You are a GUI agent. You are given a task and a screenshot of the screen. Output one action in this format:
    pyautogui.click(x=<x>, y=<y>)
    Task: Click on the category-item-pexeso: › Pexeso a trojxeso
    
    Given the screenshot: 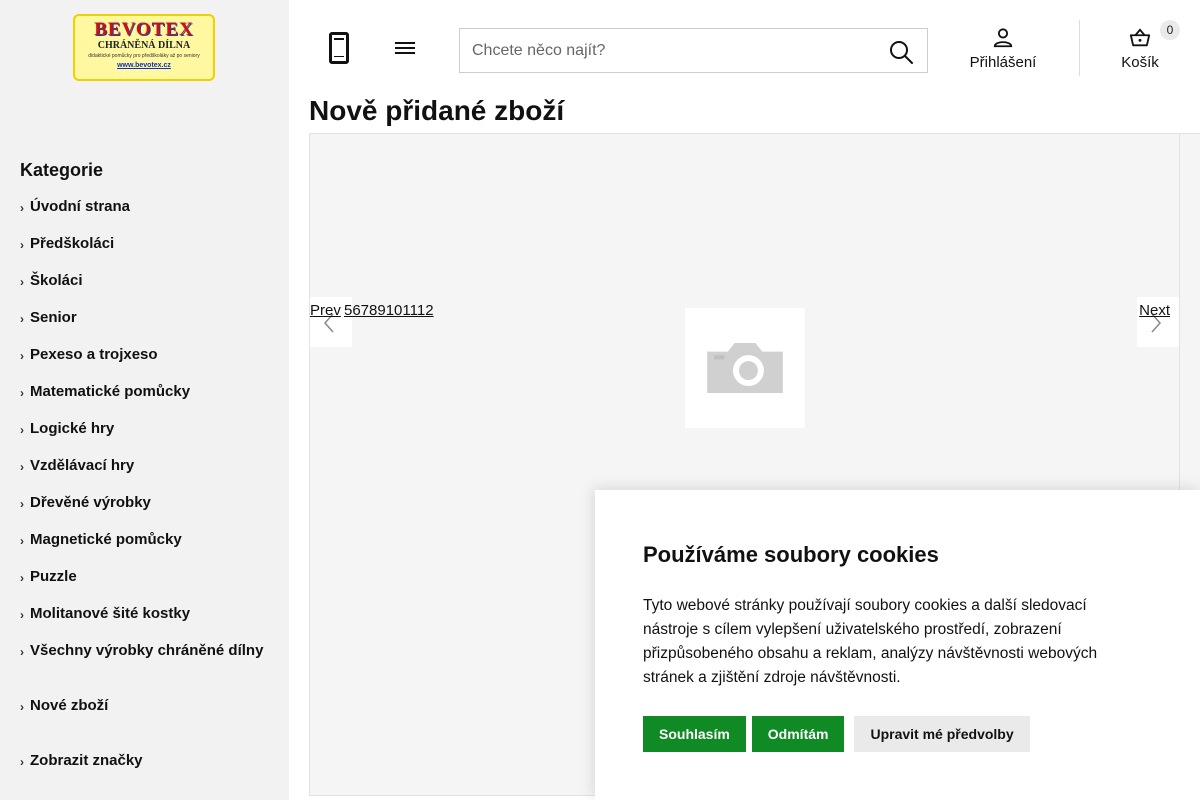 What is the action you would take?
    pyautogui.click(x=145, y=364)
    